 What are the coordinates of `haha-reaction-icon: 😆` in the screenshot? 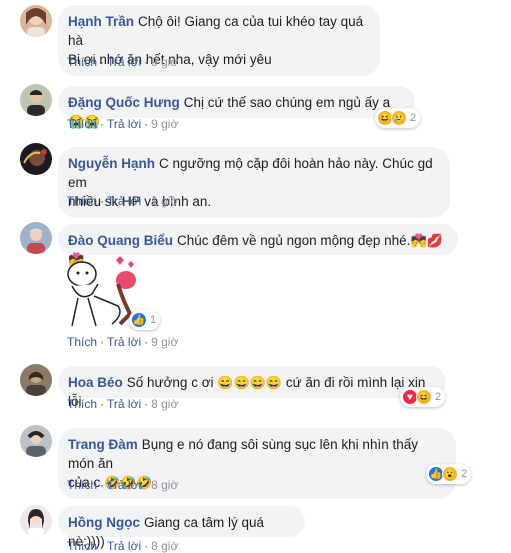 It's located at (424, 397).